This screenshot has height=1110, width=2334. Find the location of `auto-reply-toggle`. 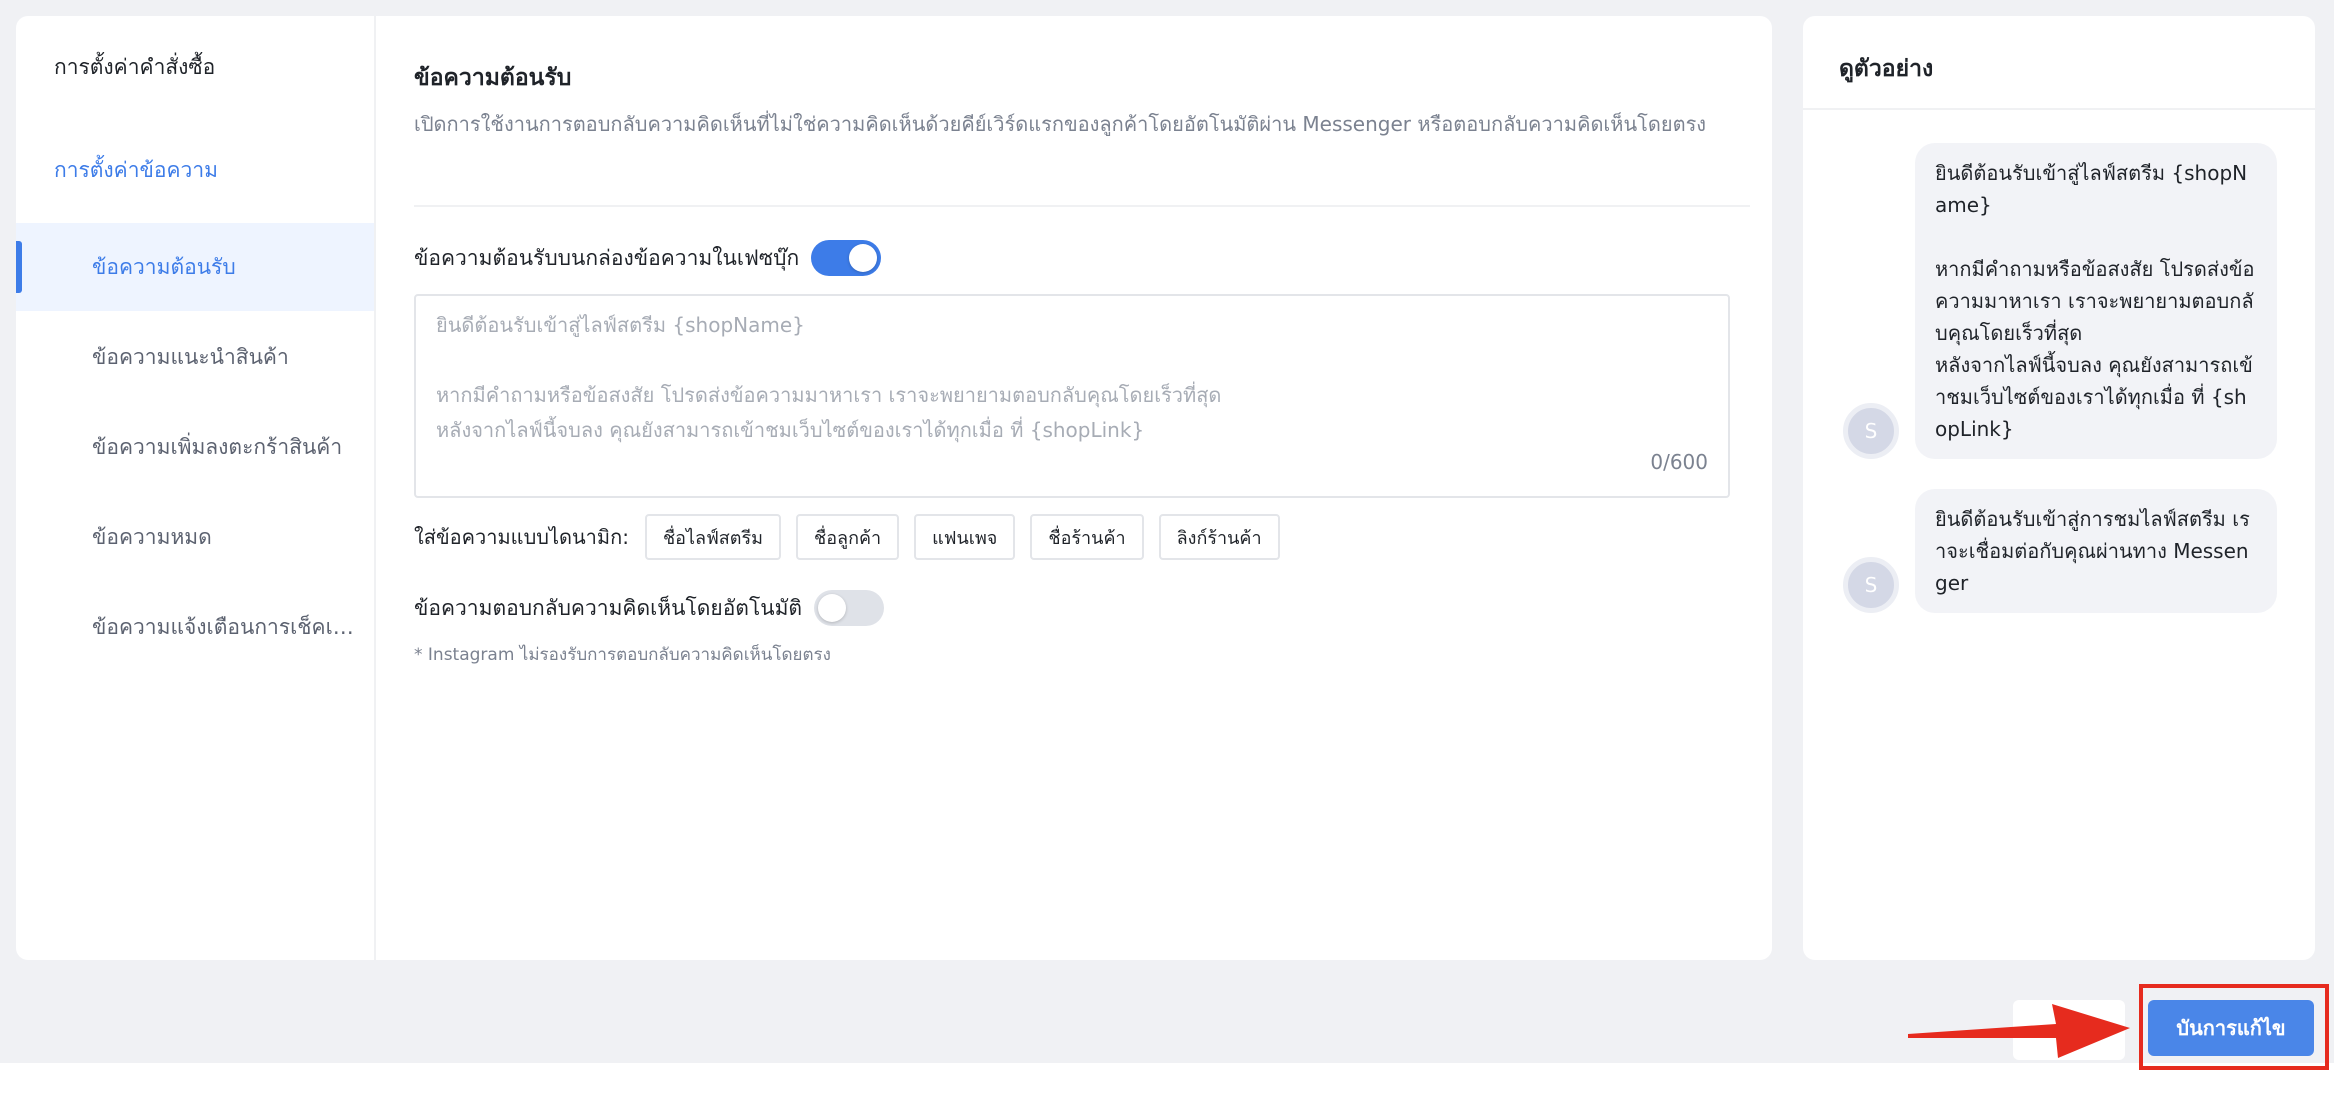

auto-reply-toggle is located at coordinates (849, 608).